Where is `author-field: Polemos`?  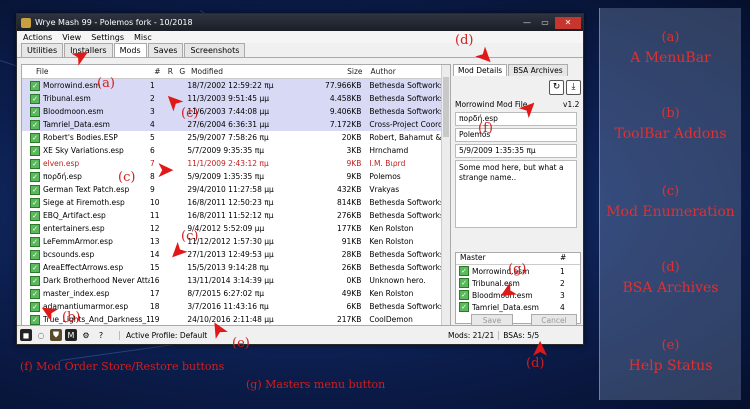 author-field: Polemos is located at coordinates (516, 135).